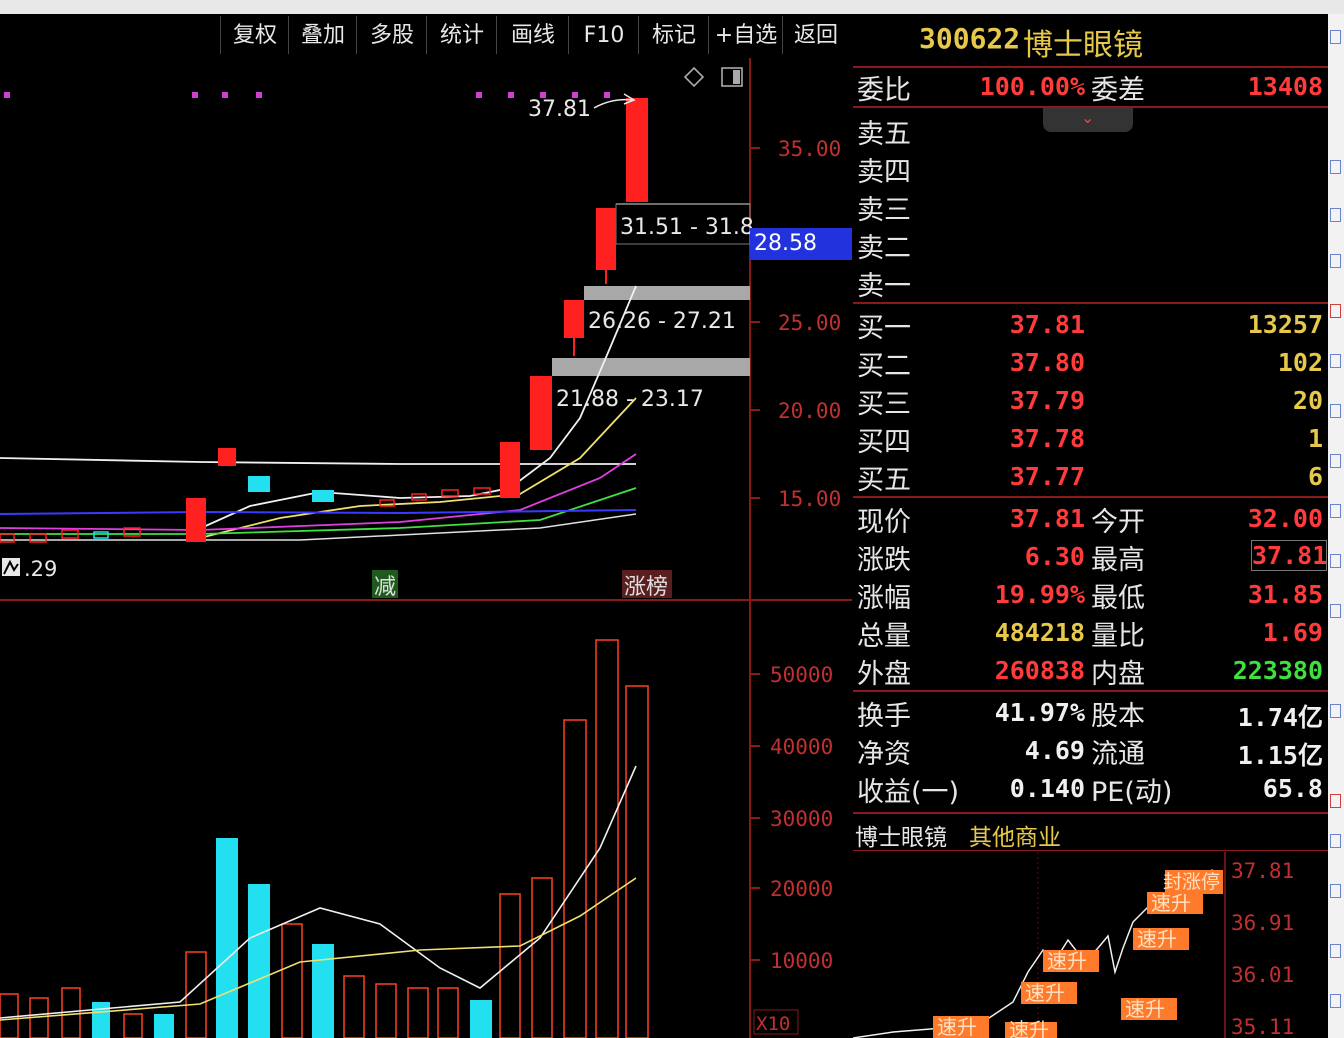 The image size is (1344, 1038). What do you see at coordinates (11, 567) in the screenshot?
I see `low-arrow-icon` at bounding box center [11, 567].